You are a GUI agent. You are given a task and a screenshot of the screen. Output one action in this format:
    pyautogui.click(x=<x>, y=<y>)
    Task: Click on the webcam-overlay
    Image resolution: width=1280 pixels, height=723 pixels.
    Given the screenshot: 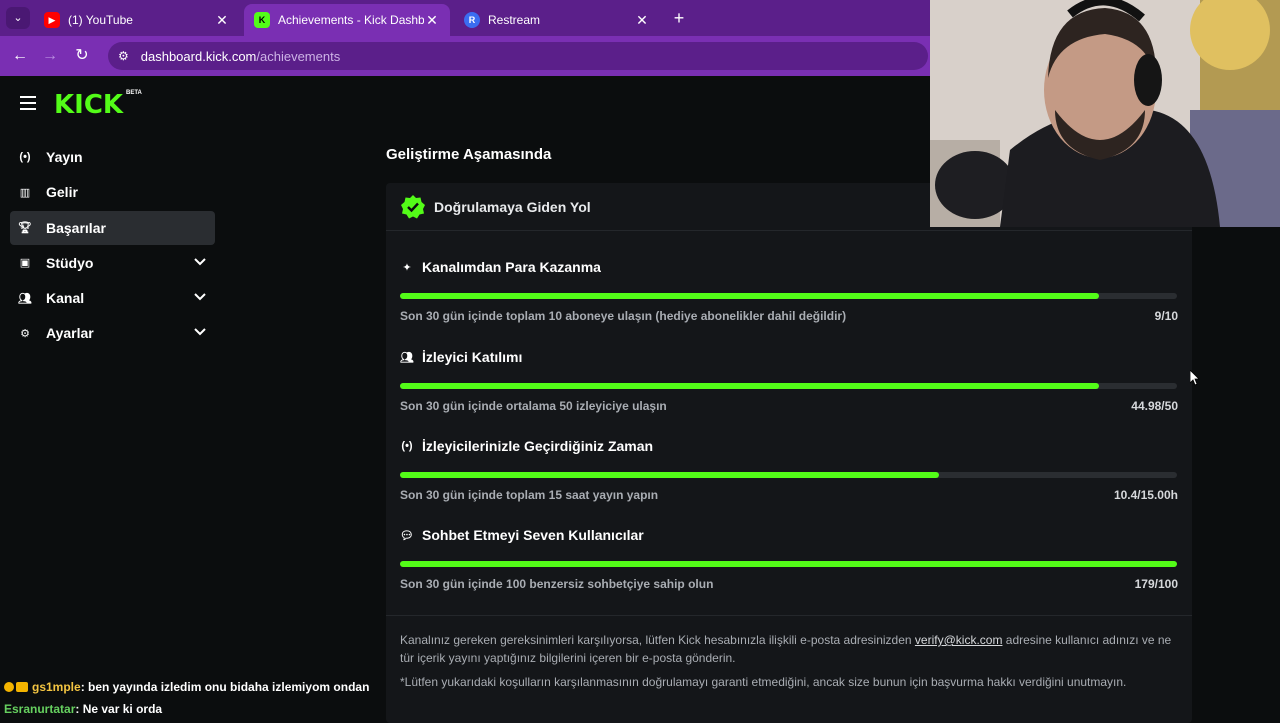 What is the action you would take?
    pyautogui.click(x=1105, y=113)
    